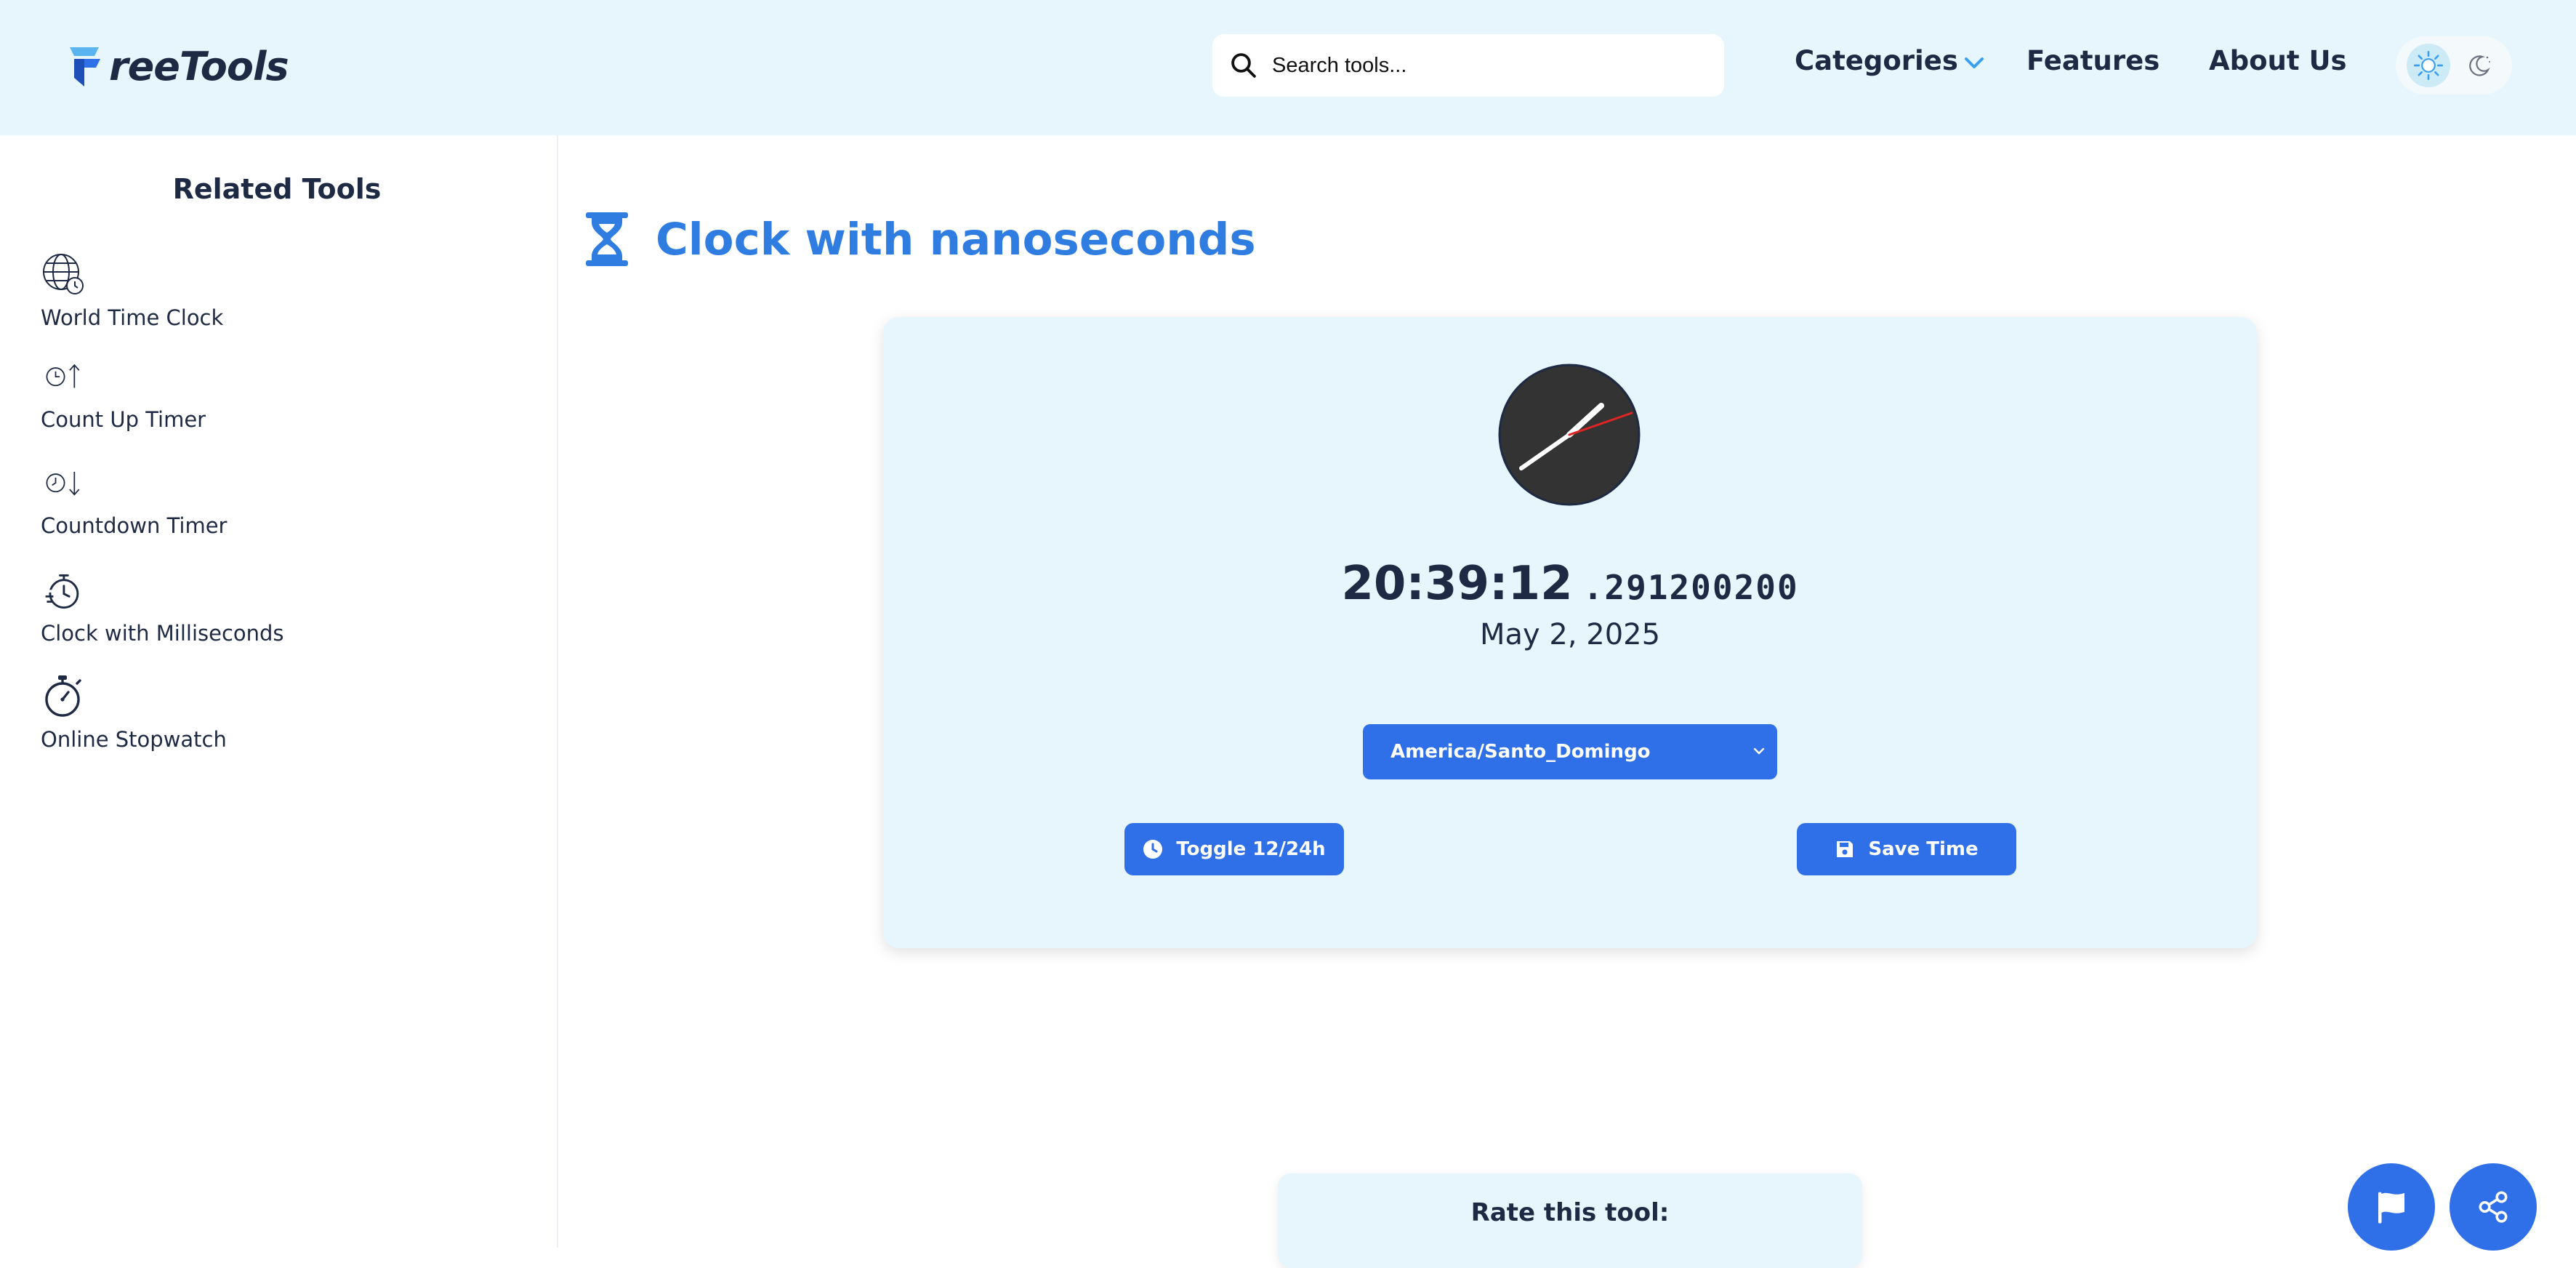 This screenshot has width=2576, height=1268. Describe the element at coordinates (132, 318) in the screenshot. I see `sidebar-item-label: World Time Clock` at that location.